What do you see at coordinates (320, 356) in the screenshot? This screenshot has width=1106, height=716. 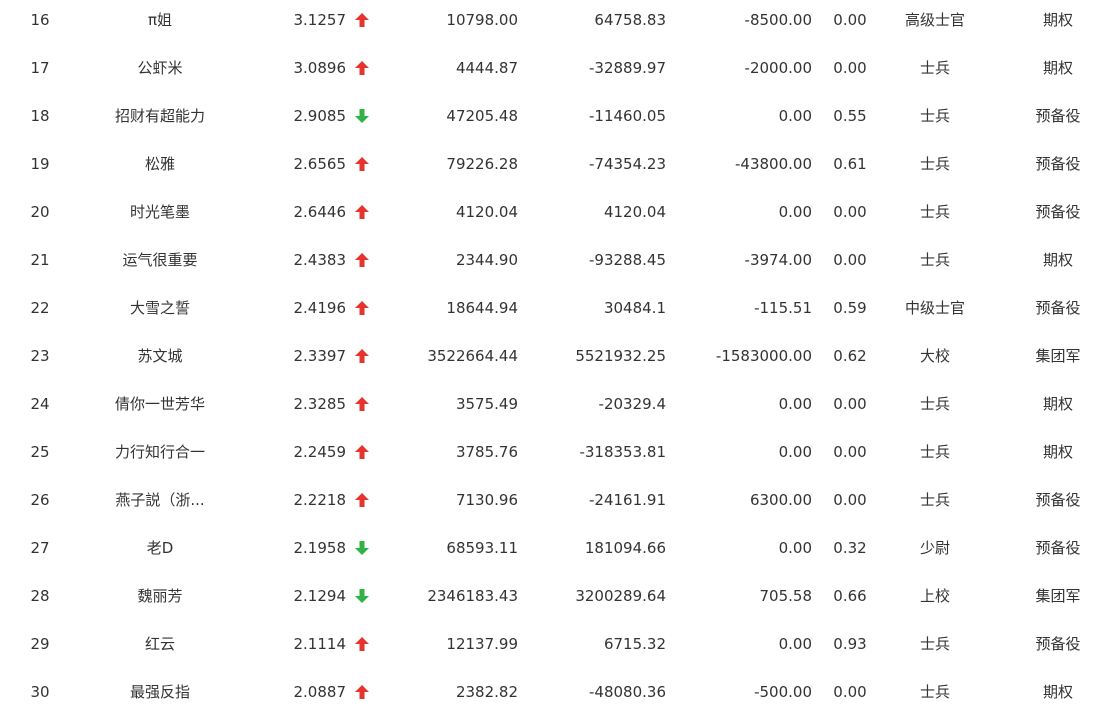 I see `score-value: 2.3397` at bounding box center [320, 356].